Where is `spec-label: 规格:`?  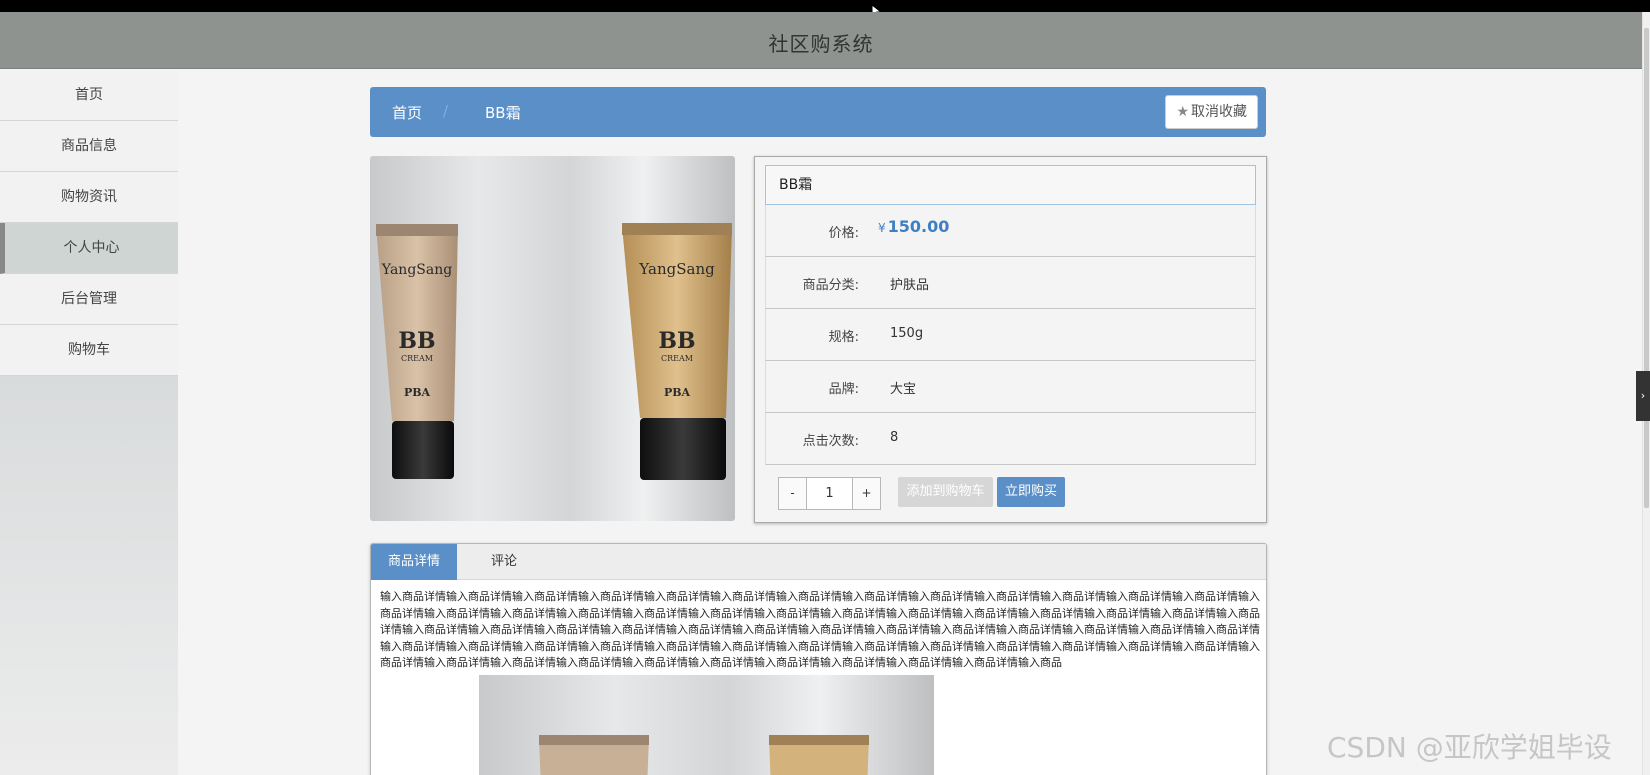
spec-label: 规格: is located at coordinates (843, 337).